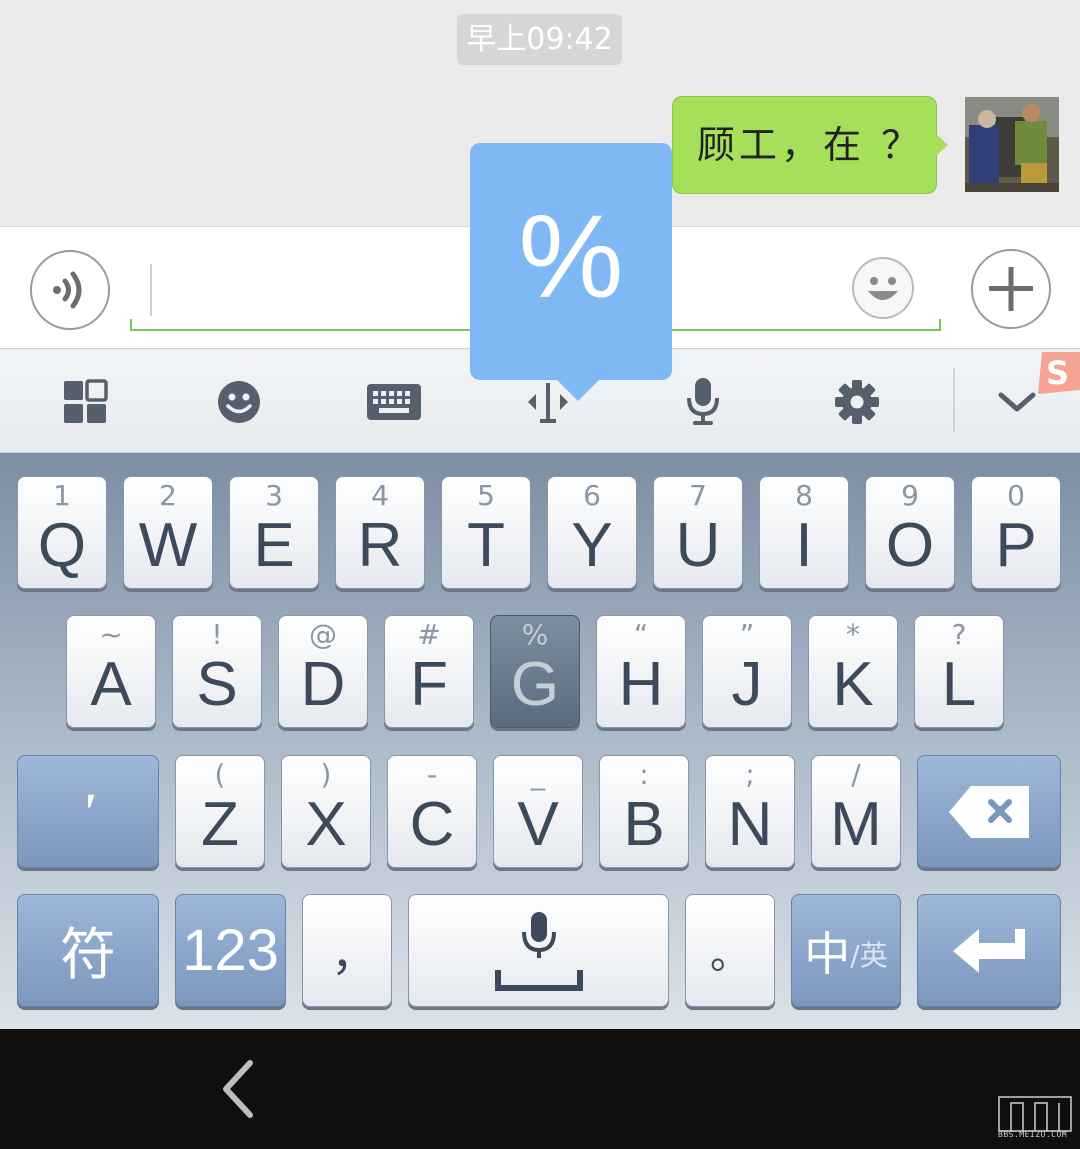 This screenshot has height=1149, width=1080. I want to click on key-primary-label: M, so click(856, 824).